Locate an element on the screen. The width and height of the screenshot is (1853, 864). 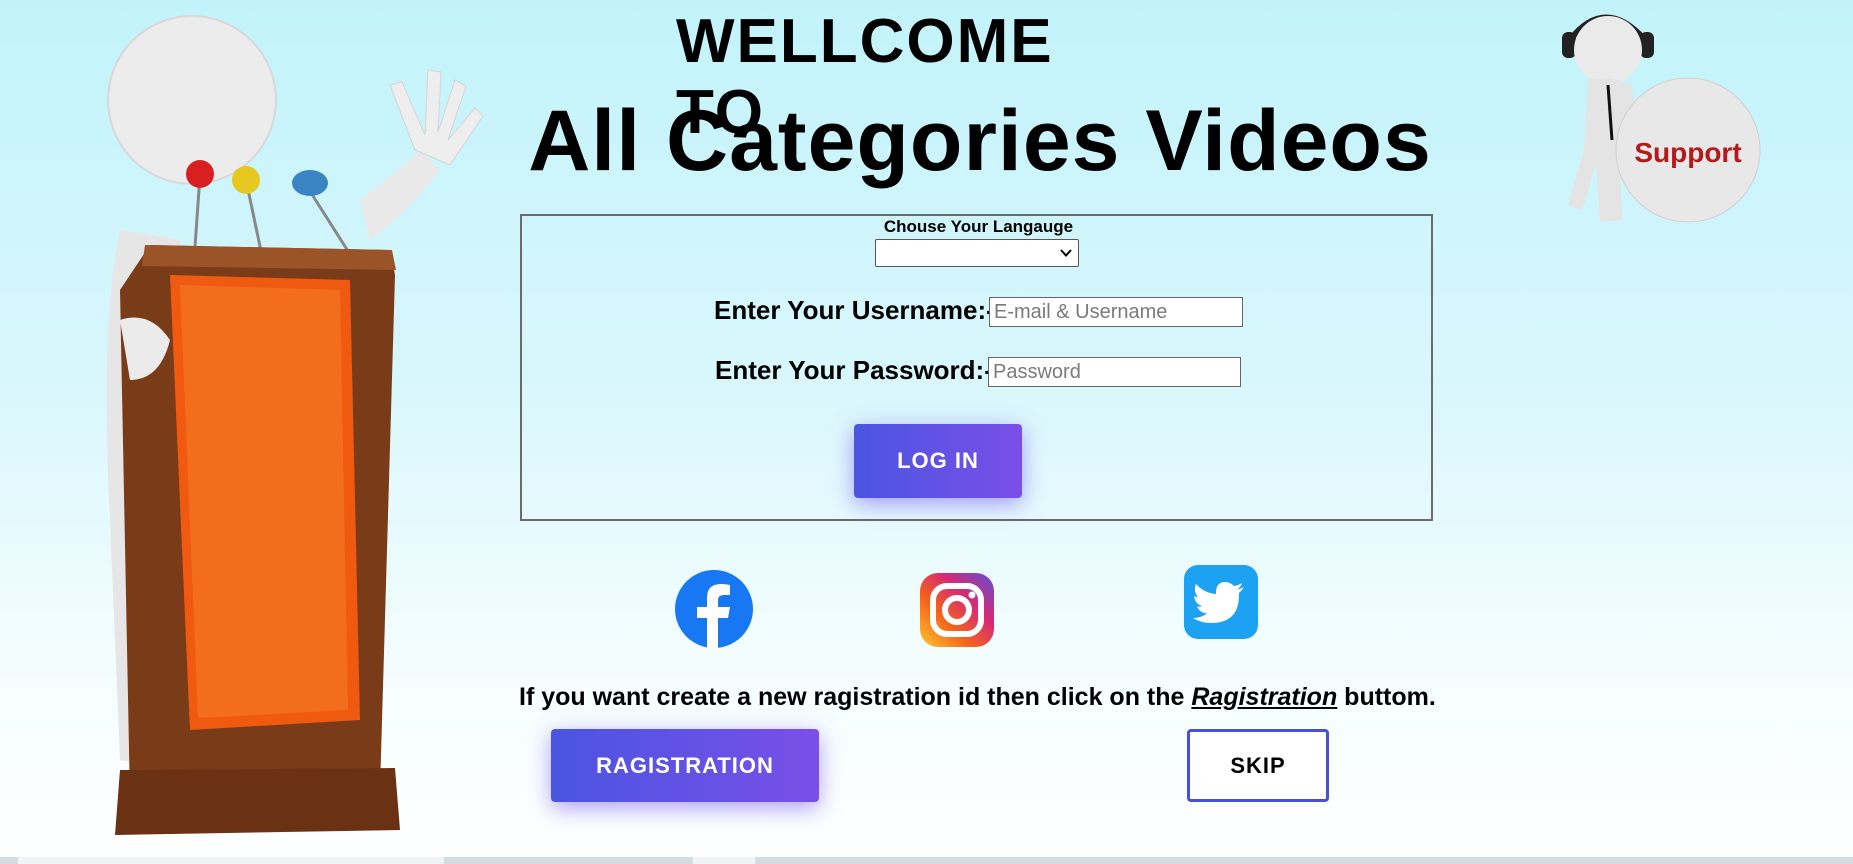
username-input is located at coordinates (1116, 312).